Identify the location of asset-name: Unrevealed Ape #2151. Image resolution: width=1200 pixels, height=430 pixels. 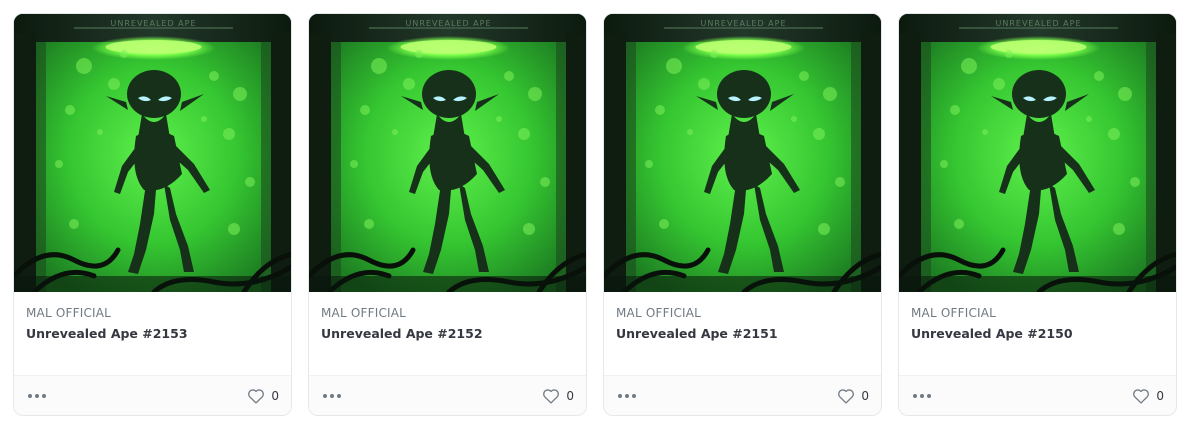
(742, 333).